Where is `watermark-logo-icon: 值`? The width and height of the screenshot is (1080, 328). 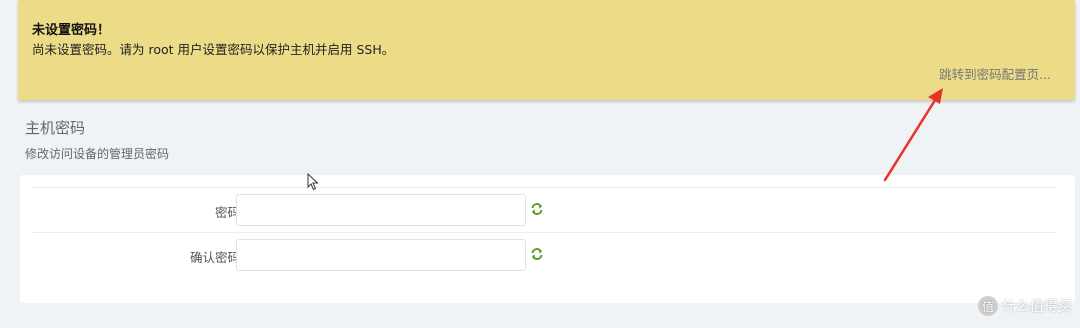 watermark-logo-icon: 值 is located at coordinates (988, 306).